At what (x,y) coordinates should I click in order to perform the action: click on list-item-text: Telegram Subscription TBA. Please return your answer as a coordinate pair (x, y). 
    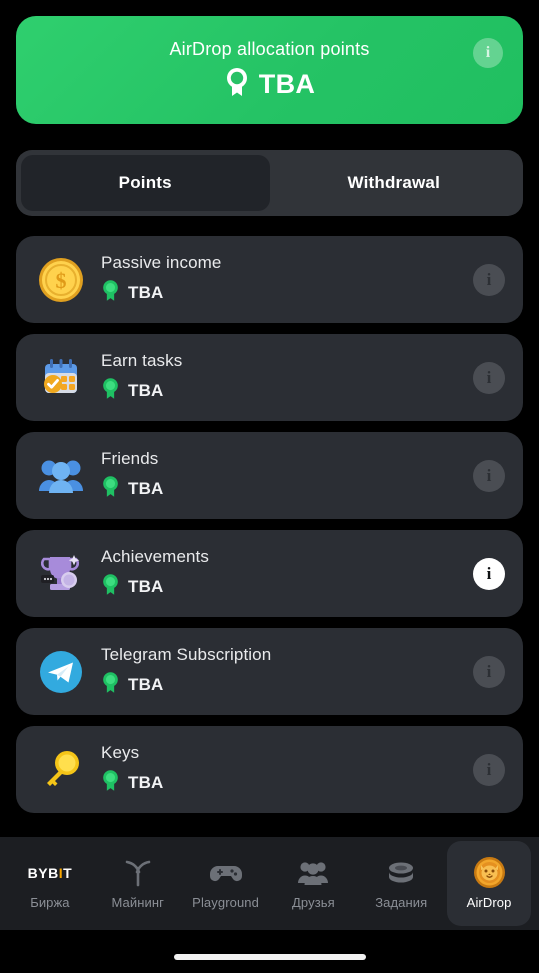
    Looking at the image, I should click on (287, 672).